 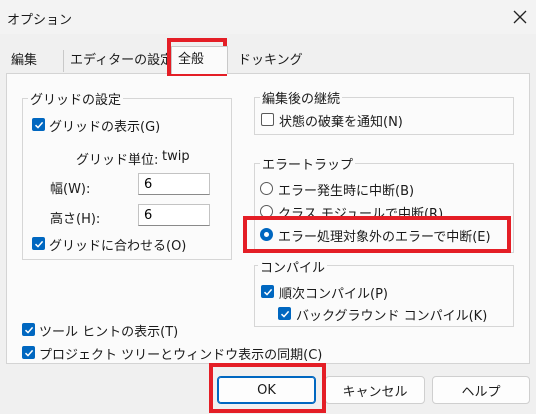 I want to click on break-on-all-errors-radio, so click(x=266, y=188).